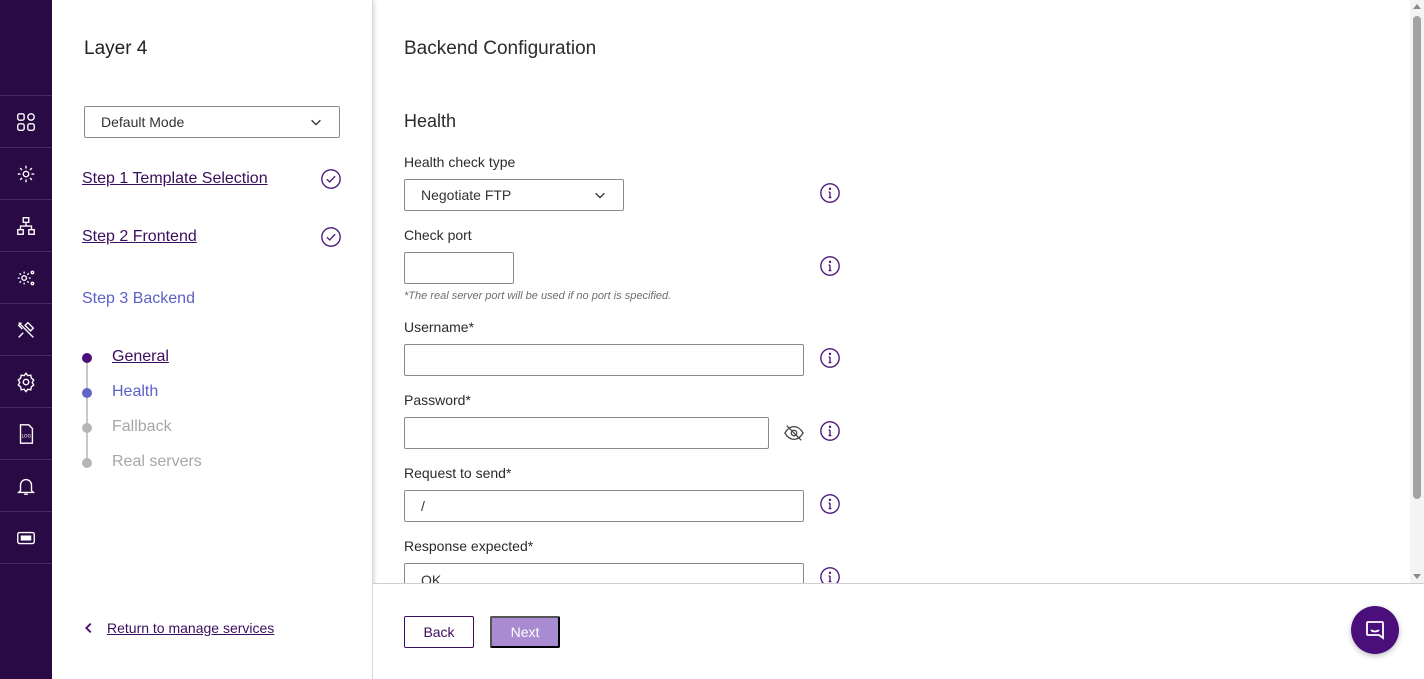  I want to click on network-icon, so click(26, 226).